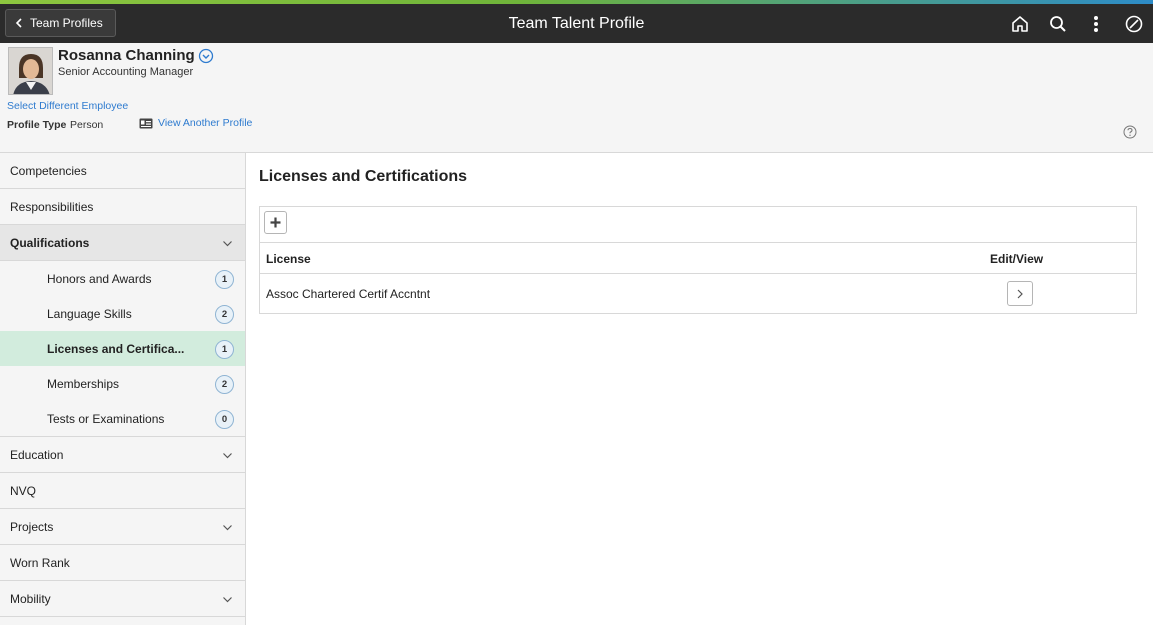  I want to click on table-row: Assoc Chartered Certif Accntnt, so click(698, 293).